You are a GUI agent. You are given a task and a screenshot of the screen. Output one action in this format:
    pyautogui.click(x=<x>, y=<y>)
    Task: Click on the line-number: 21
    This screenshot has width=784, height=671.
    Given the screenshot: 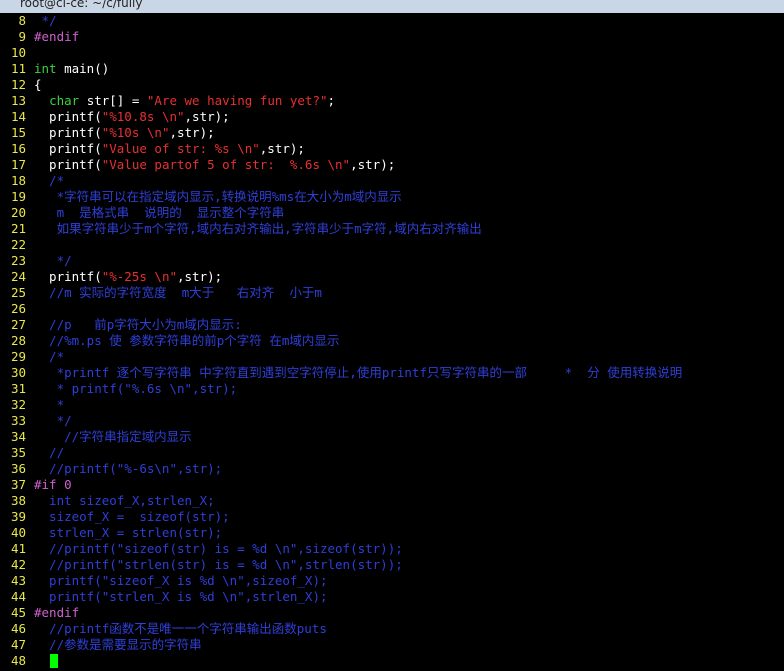 What is the action you would take?
    pyautogui.click(x=18, y=228)
    